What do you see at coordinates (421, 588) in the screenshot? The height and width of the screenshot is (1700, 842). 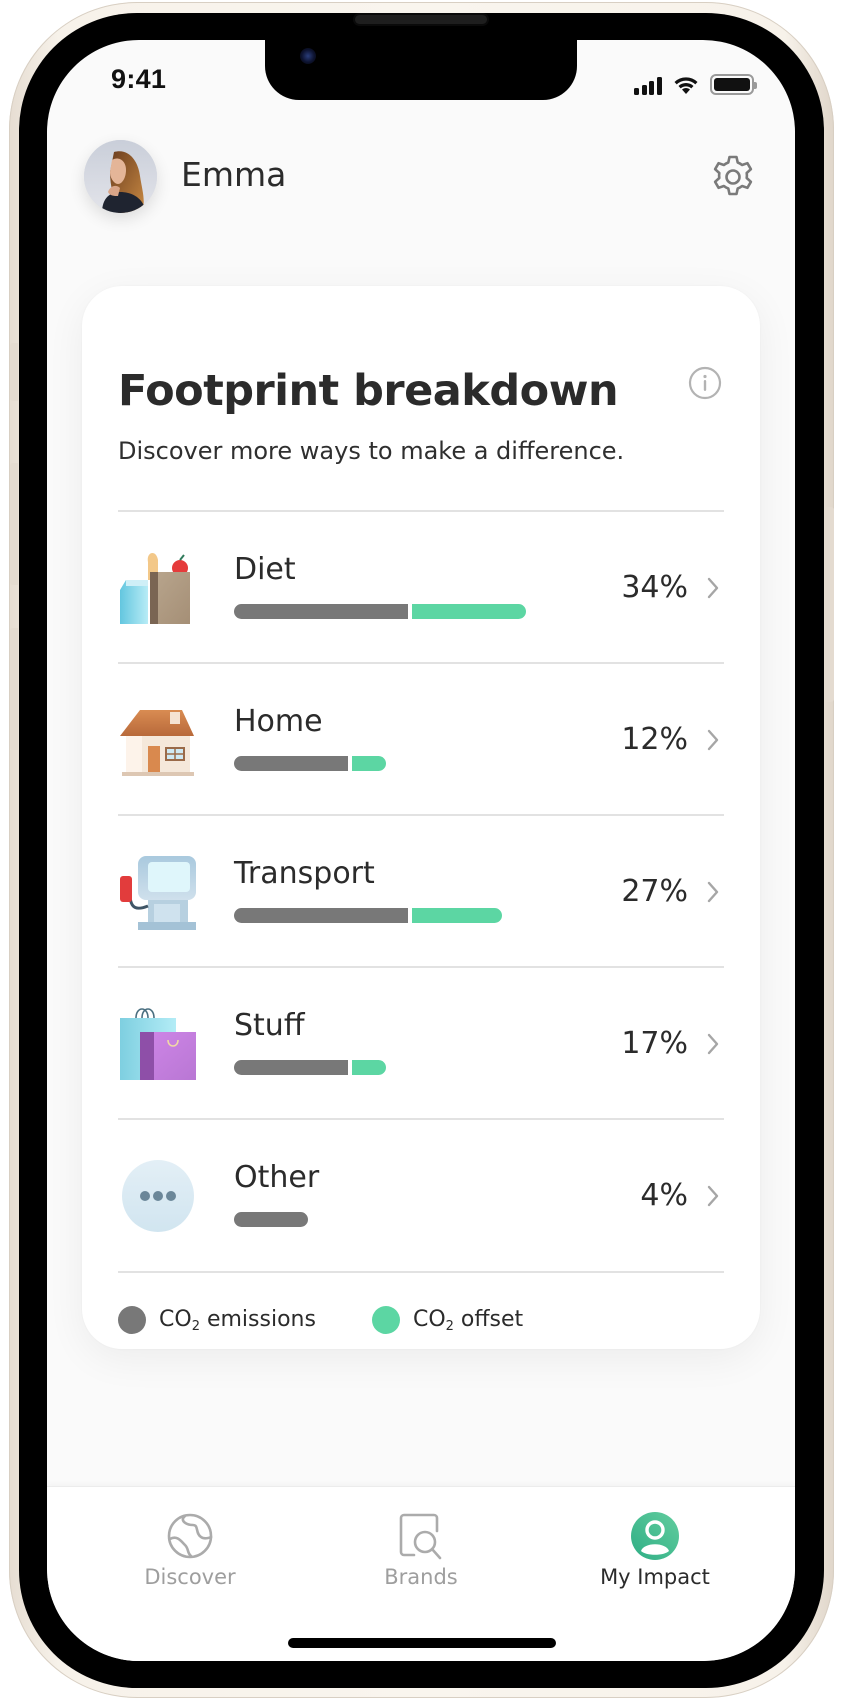 I see `category-row-diet: Diet 34%` at bounding box center [421, 588].